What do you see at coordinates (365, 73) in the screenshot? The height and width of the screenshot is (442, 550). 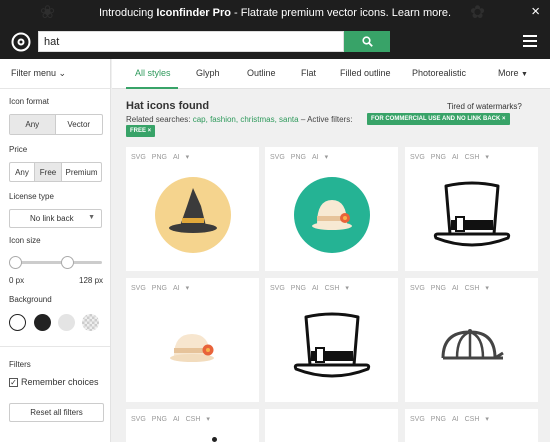 I see `tab-filled-outline: Filled outline` at bounding box center [365, 73].